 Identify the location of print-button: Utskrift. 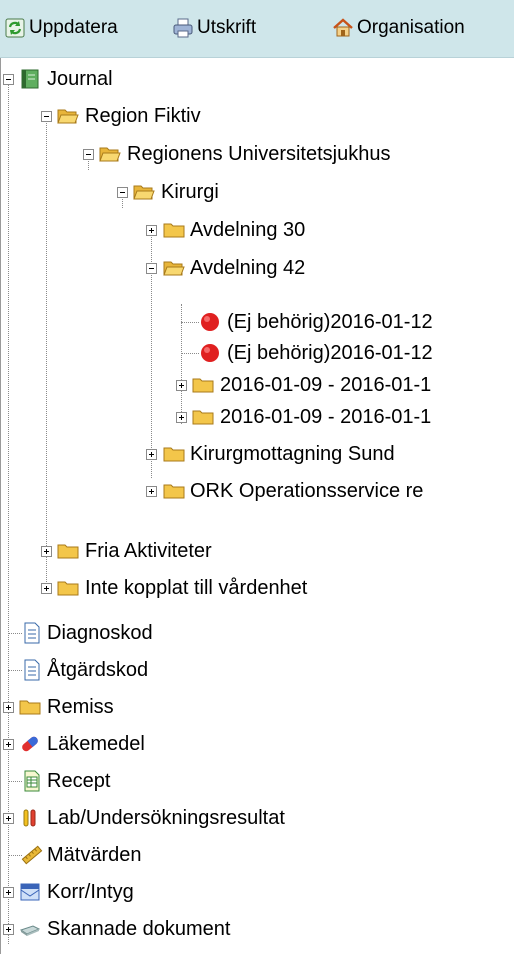
(214, 28).